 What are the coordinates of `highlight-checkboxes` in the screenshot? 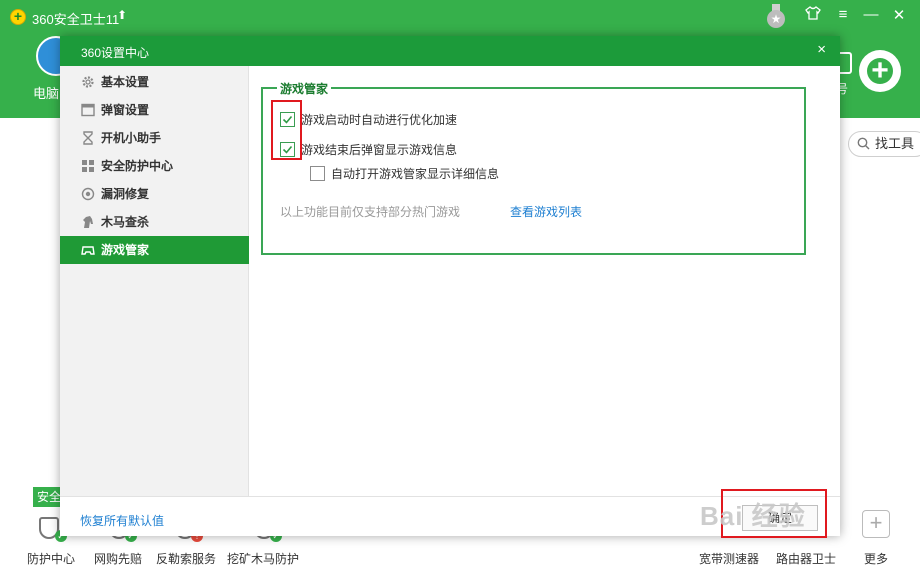 It's located at (286, 130).